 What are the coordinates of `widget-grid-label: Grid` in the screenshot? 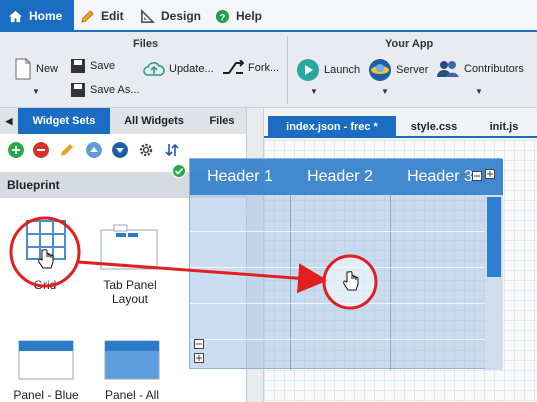 It's located at (45, 285).